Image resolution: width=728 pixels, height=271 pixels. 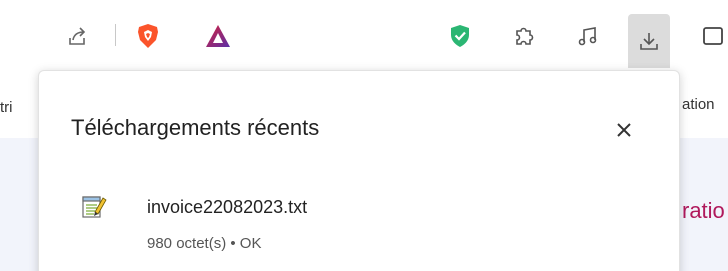 I want to click on toolbar-divider, so click(x=115, y=35).